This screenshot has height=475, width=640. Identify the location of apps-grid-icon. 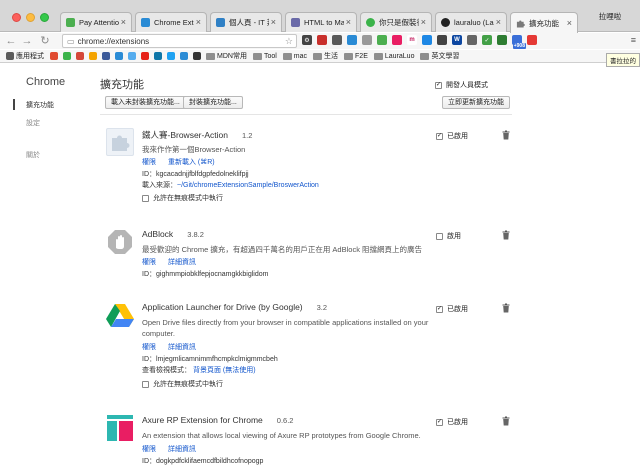
(10, 56).